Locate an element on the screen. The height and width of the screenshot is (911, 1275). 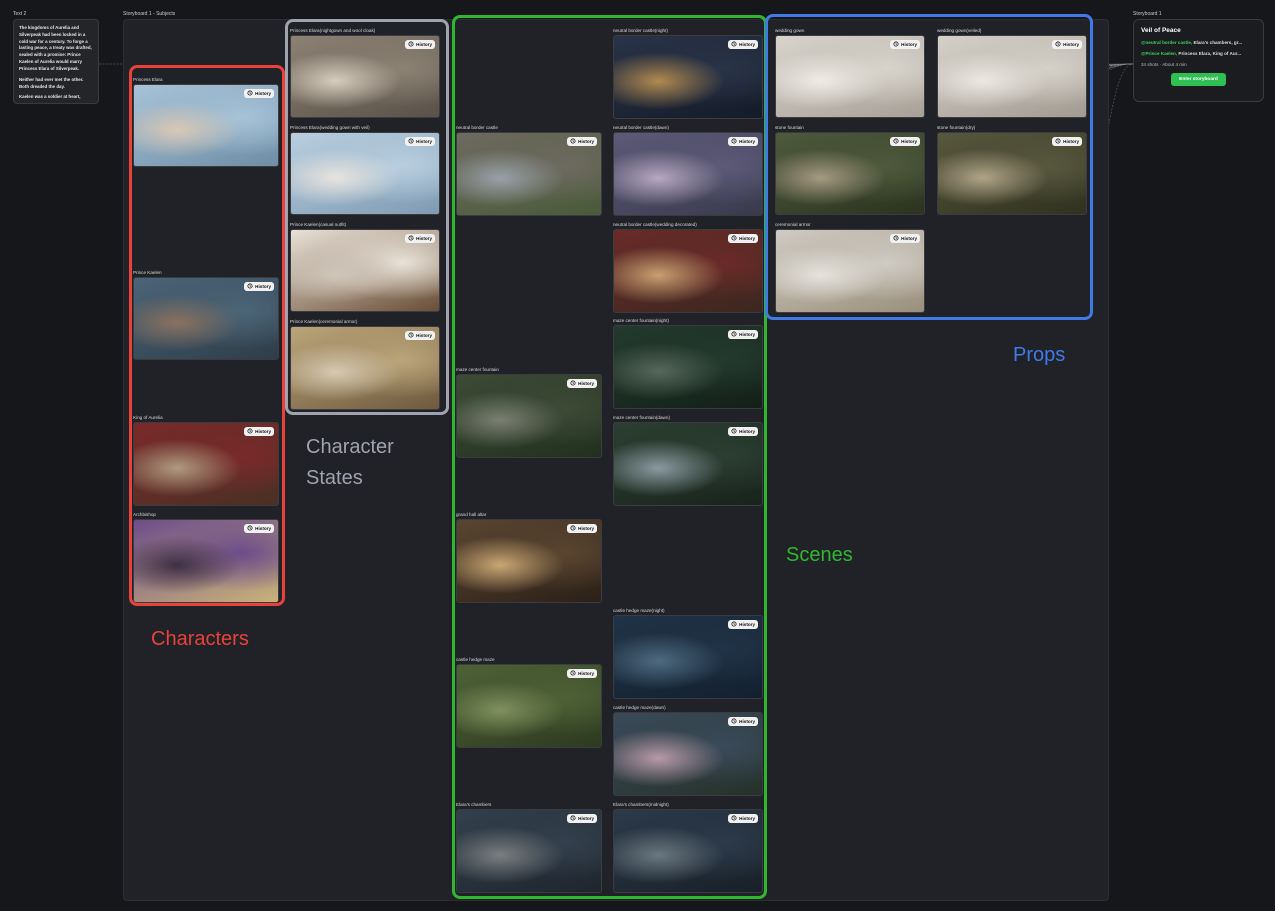
node-label: maze center fountain(night) is located at coordinates (641, 320).